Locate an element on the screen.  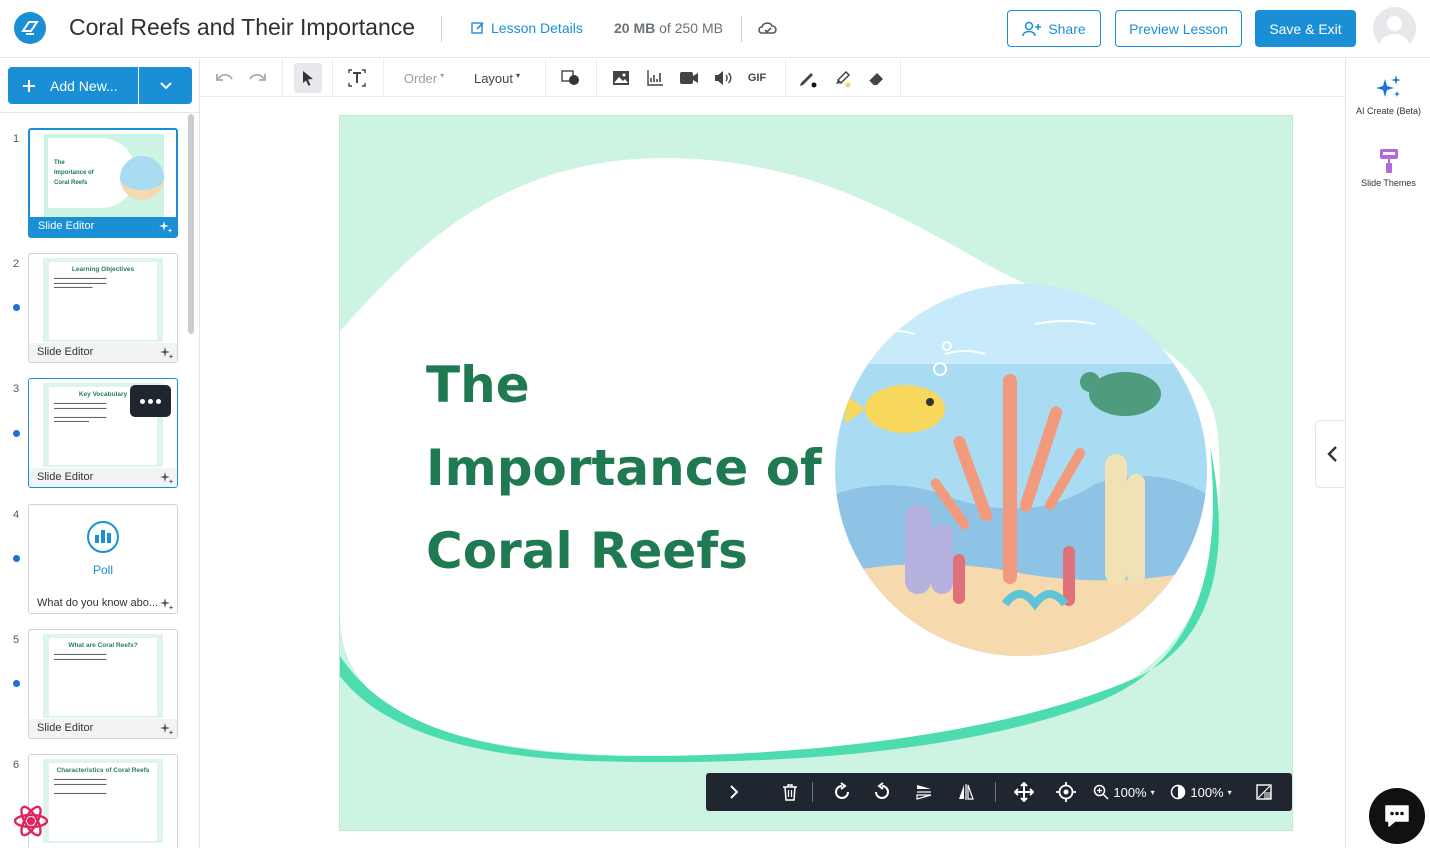
chart-button is located at coordinates (655, 78).